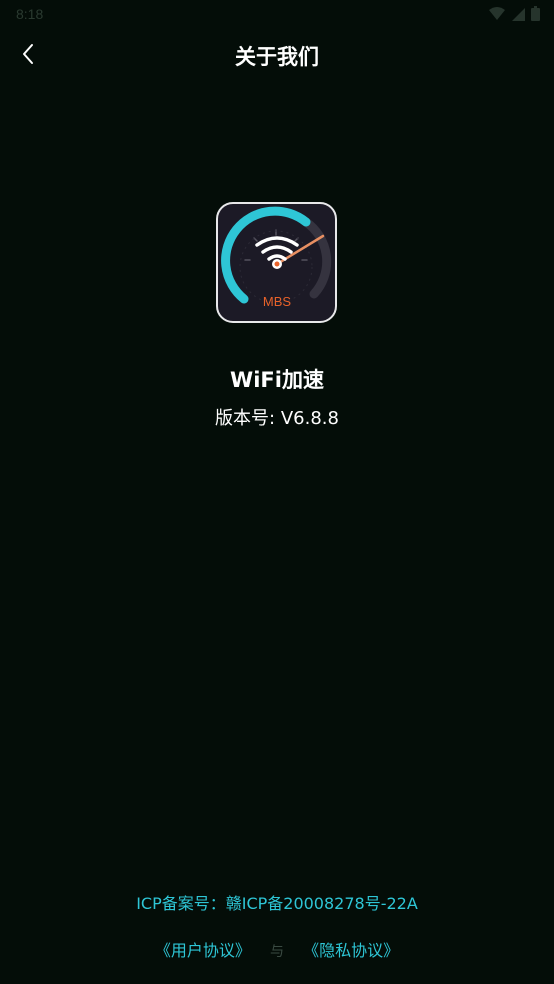  What do you see at coordinates (277, 301) in the screenshot?
I see `logo-mbs-text: MBS` at bounding box center [277, 301].